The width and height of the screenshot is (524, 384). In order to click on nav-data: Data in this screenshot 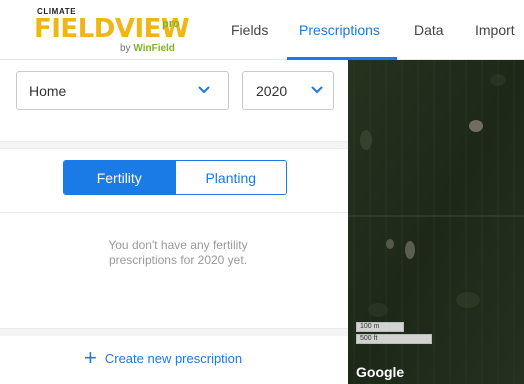, I will do `click(429, 30)`.